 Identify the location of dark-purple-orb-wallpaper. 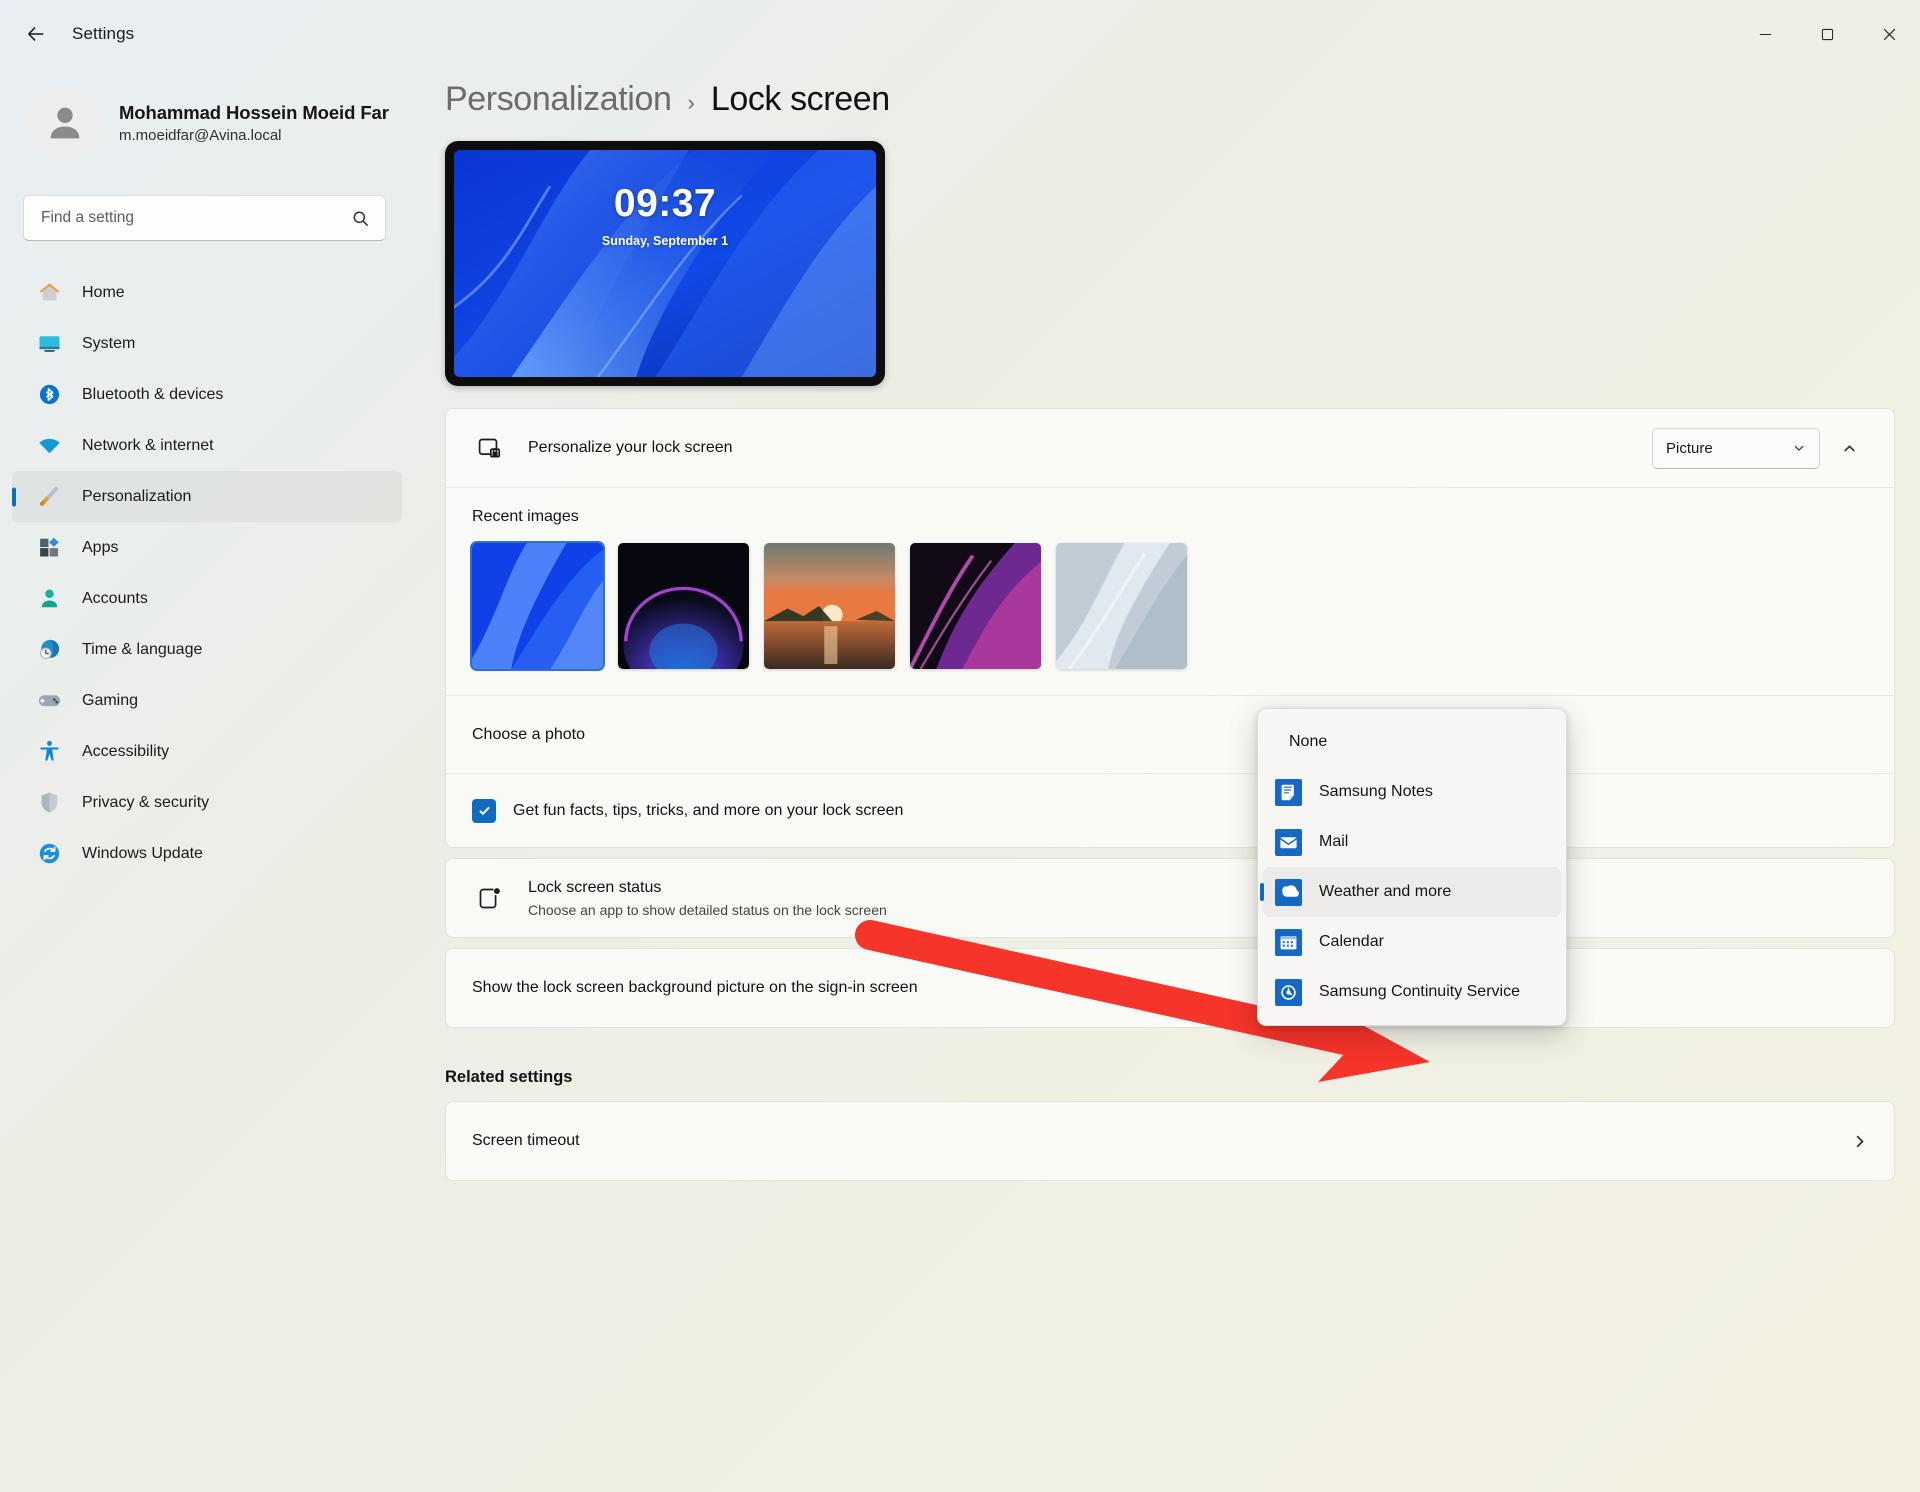
(683, 606).